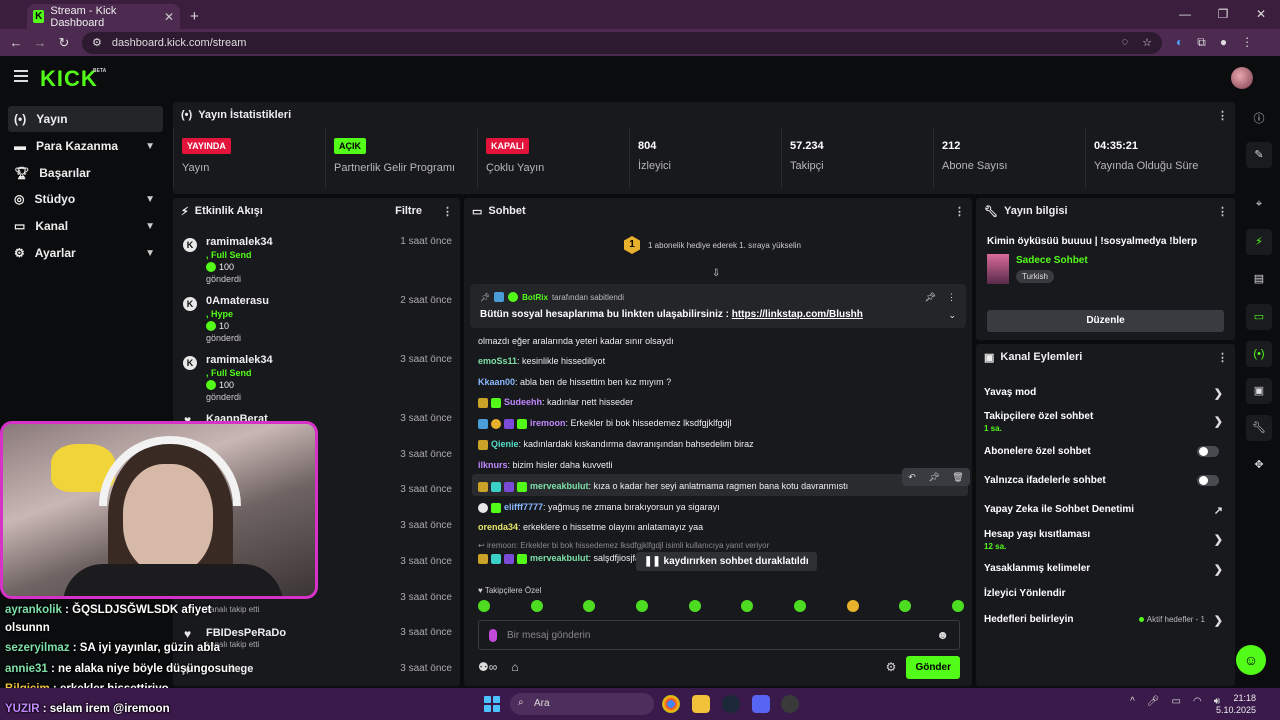 This screenshot has height=720, width=1280. I want to click on set-goals-row: Hedefleri belirleyin Aktif hedefler - 1 ❯, so click(1106, 620).